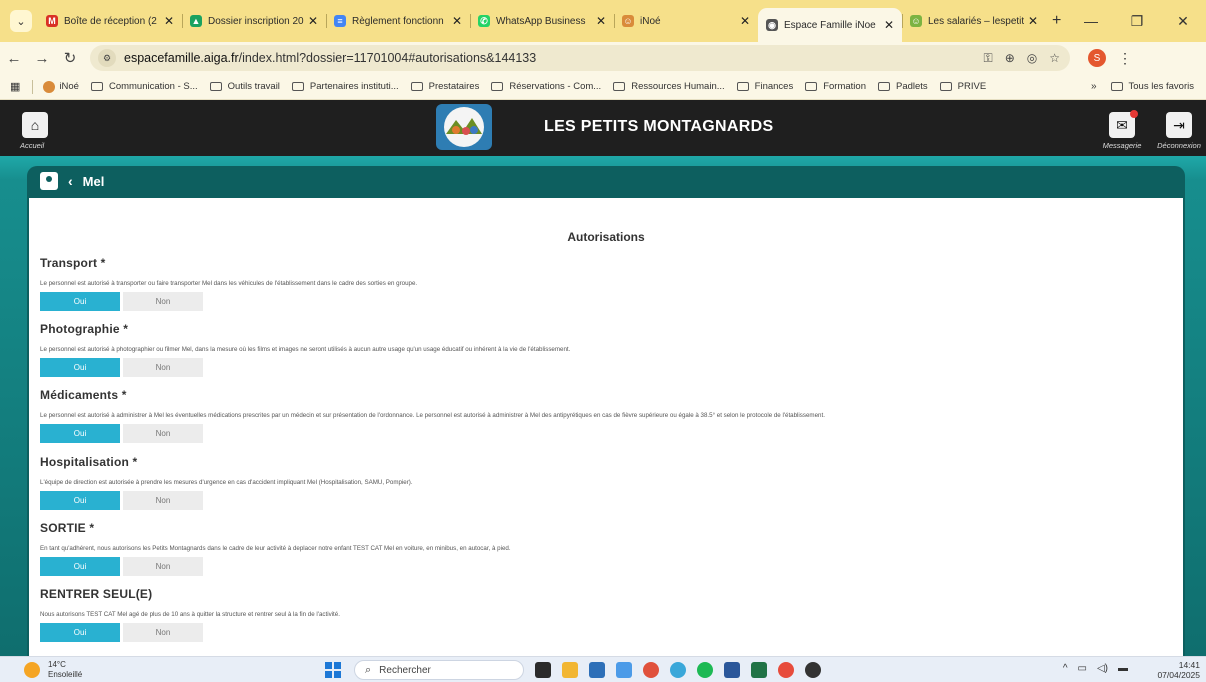  What do you see at coordinates (651, 670) in the screenshot?
I see `chrome-icon` at bounding box center [651, 670].